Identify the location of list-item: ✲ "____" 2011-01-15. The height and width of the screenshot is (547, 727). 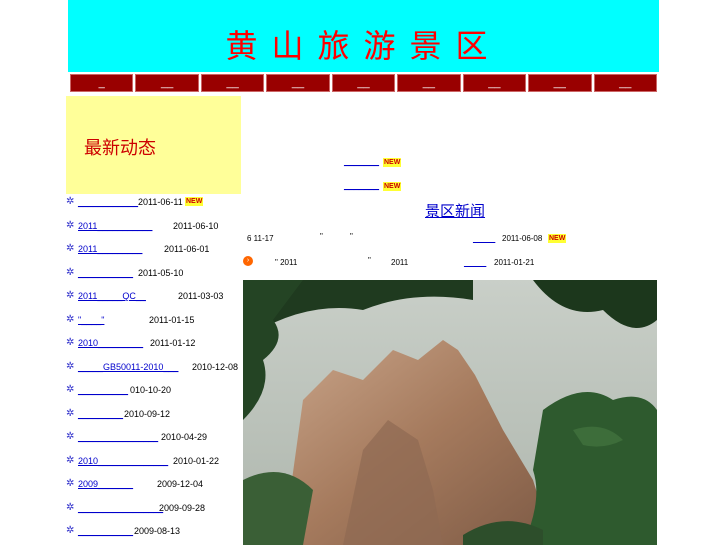
(154, 324).